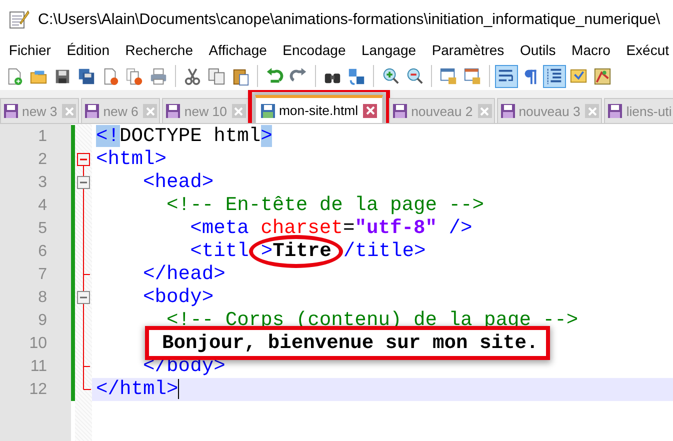  Describe the element at coordinates (205, 111) in the screenshot. I see `tab-label: new 10` at that location.